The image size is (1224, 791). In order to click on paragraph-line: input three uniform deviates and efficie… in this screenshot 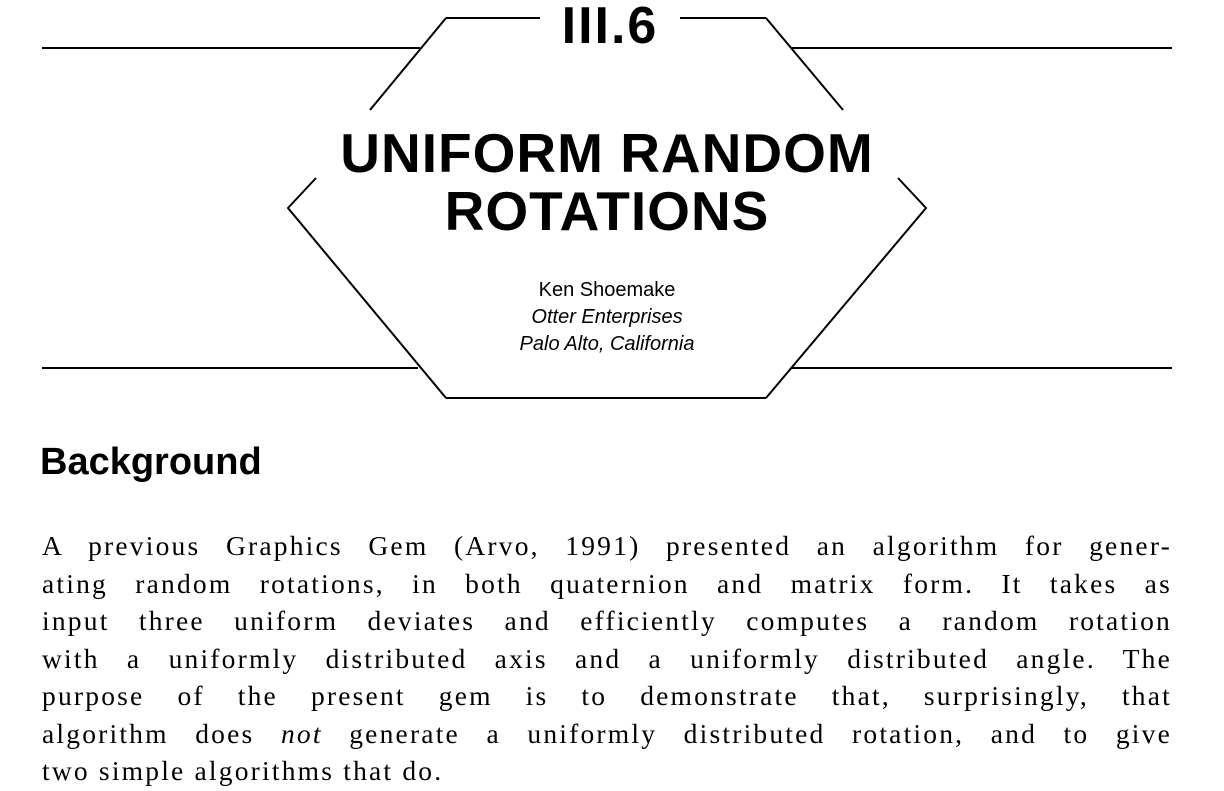, I will do `click(607, 620)`.